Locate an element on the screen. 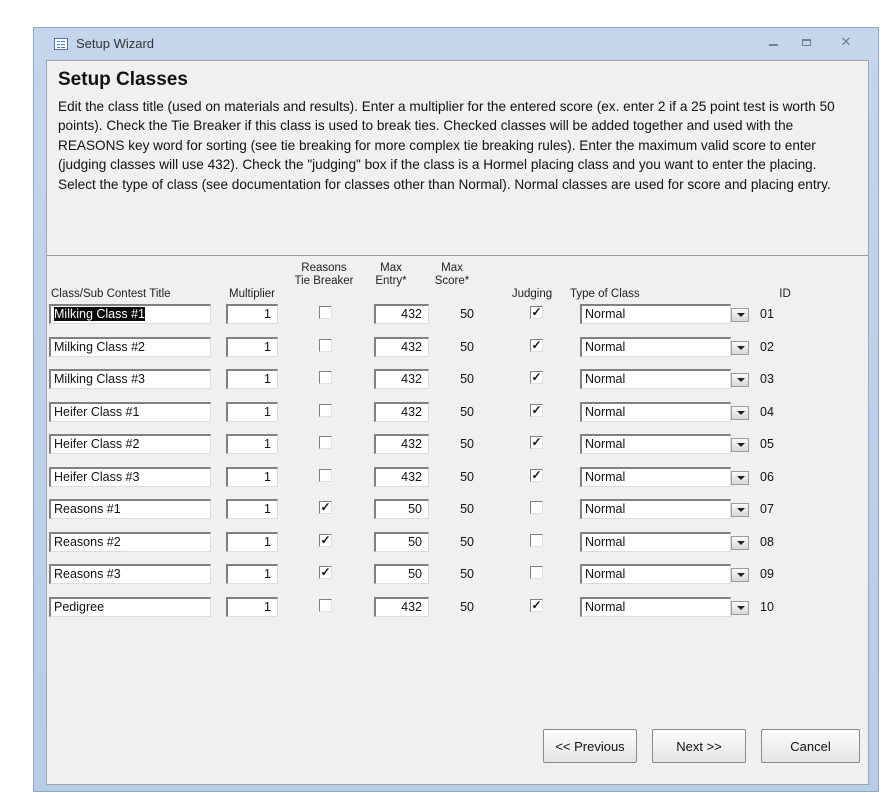 Image resolution: width=888 pixels, height=793 pixels. minimize-button is located at coordinates (773, 42).